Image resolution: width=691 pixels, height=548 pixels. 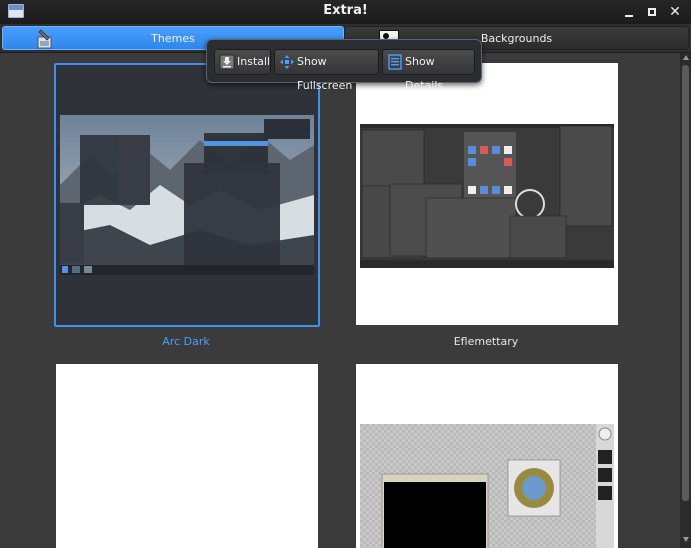 I want to click on theme-preview-frame, so click(x=187, y=456).